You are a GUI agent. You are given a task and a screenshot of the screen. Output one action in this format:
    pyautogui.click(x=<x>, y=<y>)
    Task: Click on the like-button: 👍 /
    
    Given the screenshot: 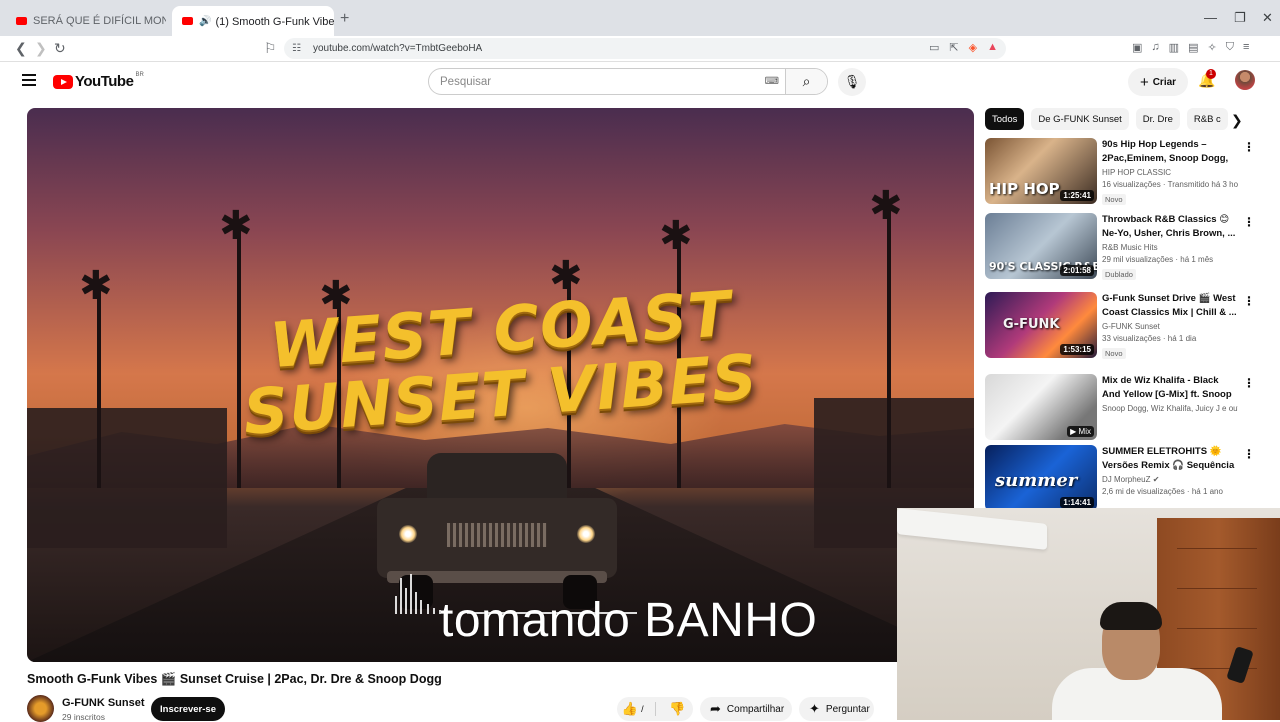 What is the action you would take?
    pyautogui.click(x=633, y=709)
    